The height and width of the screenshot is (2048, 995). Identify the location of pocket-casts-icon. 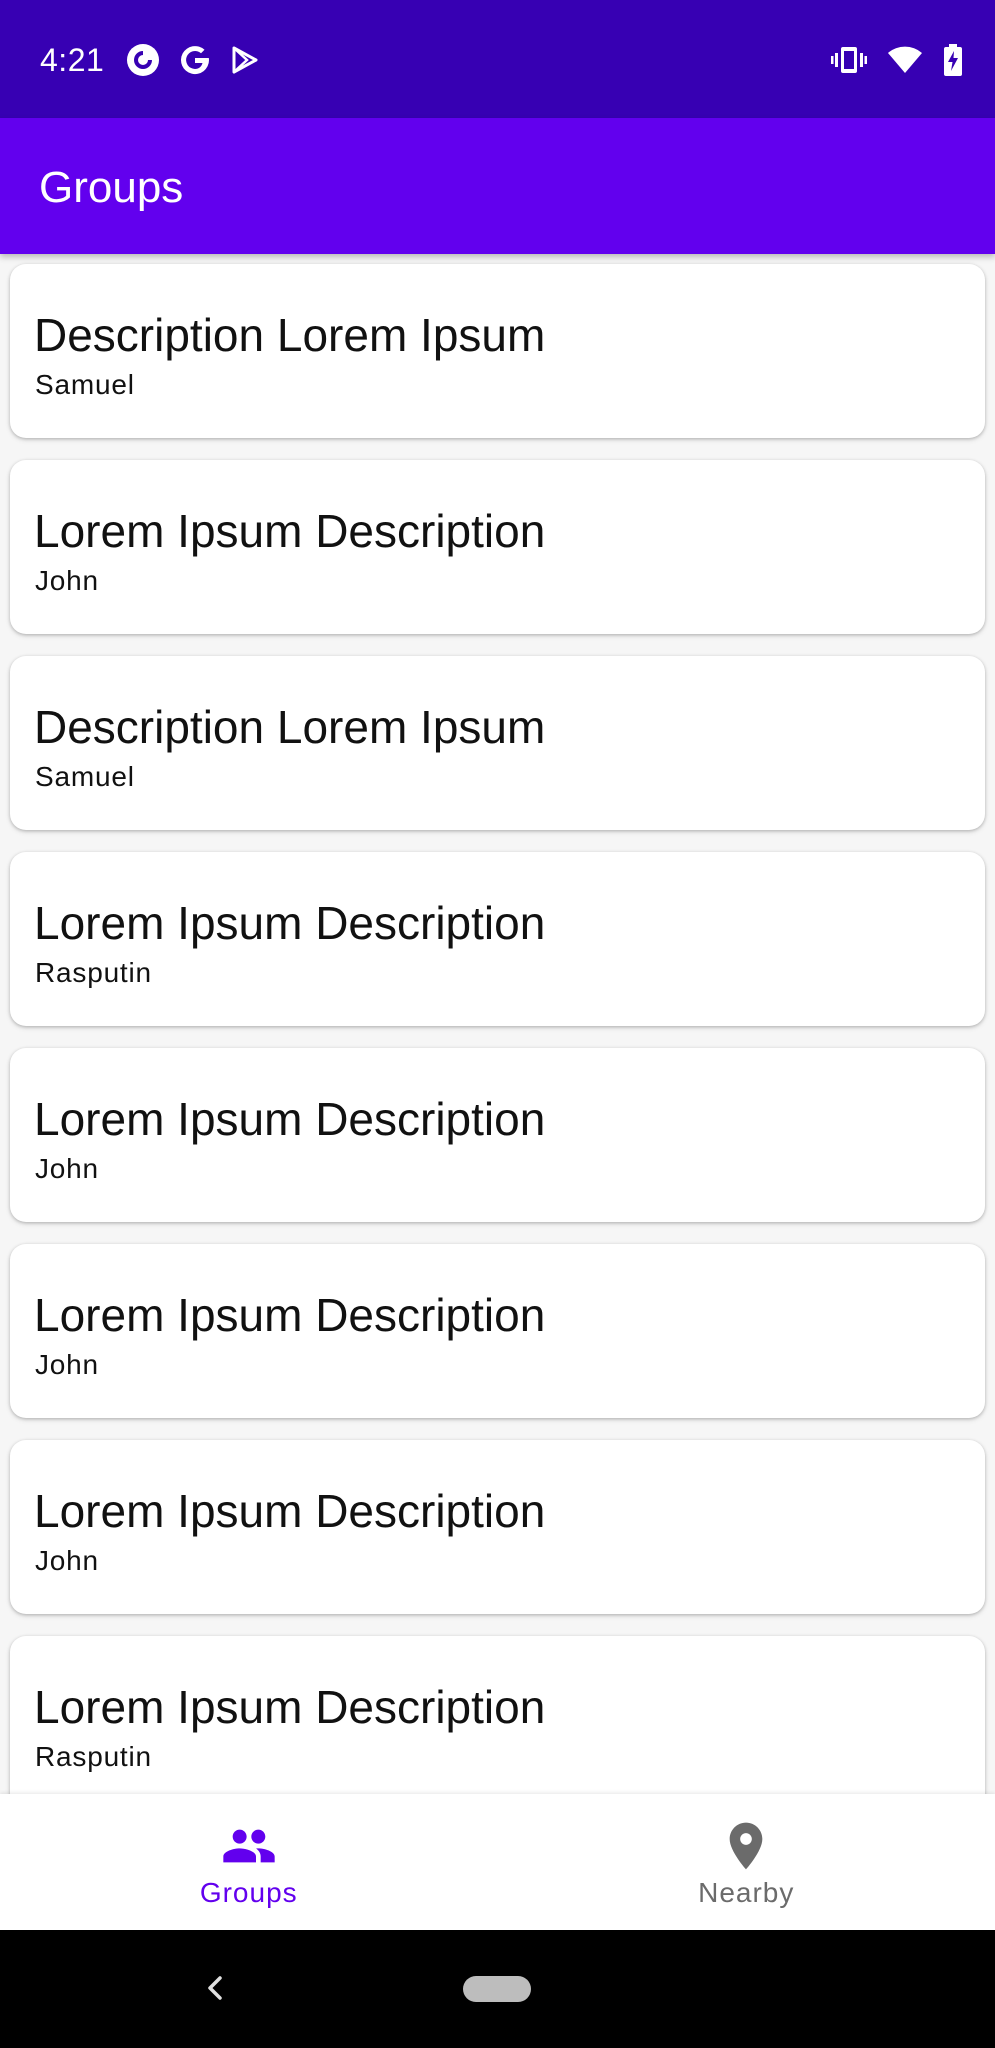
(143, 60).